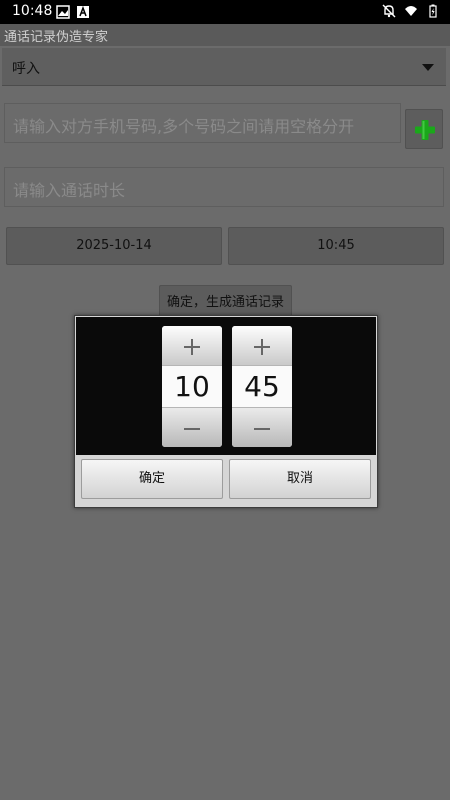 The height and width of the screenshot is (800, 450). What do you see at coordinates (56, 37) in the screenshot?
I see `app-title: 通话记录伪造专家` at bounding box center [56, 37].